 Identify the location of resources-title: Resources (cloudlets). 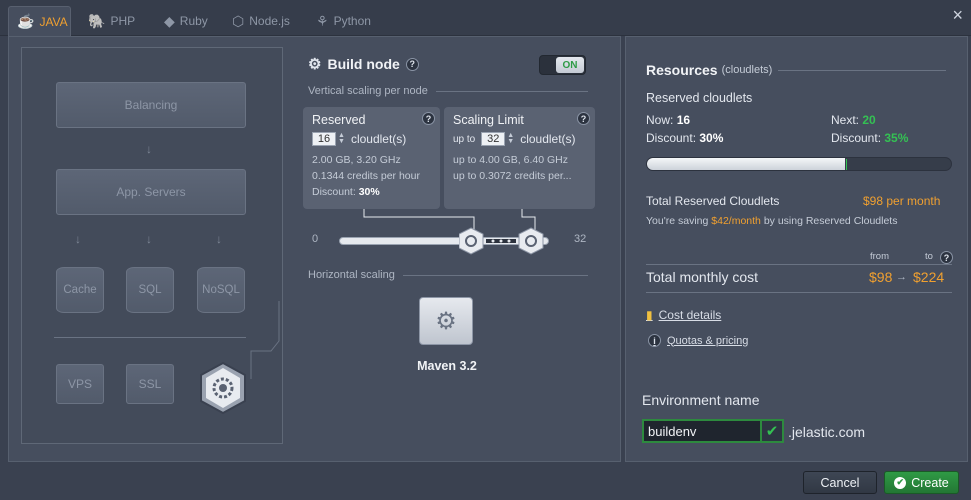
(796, 70).